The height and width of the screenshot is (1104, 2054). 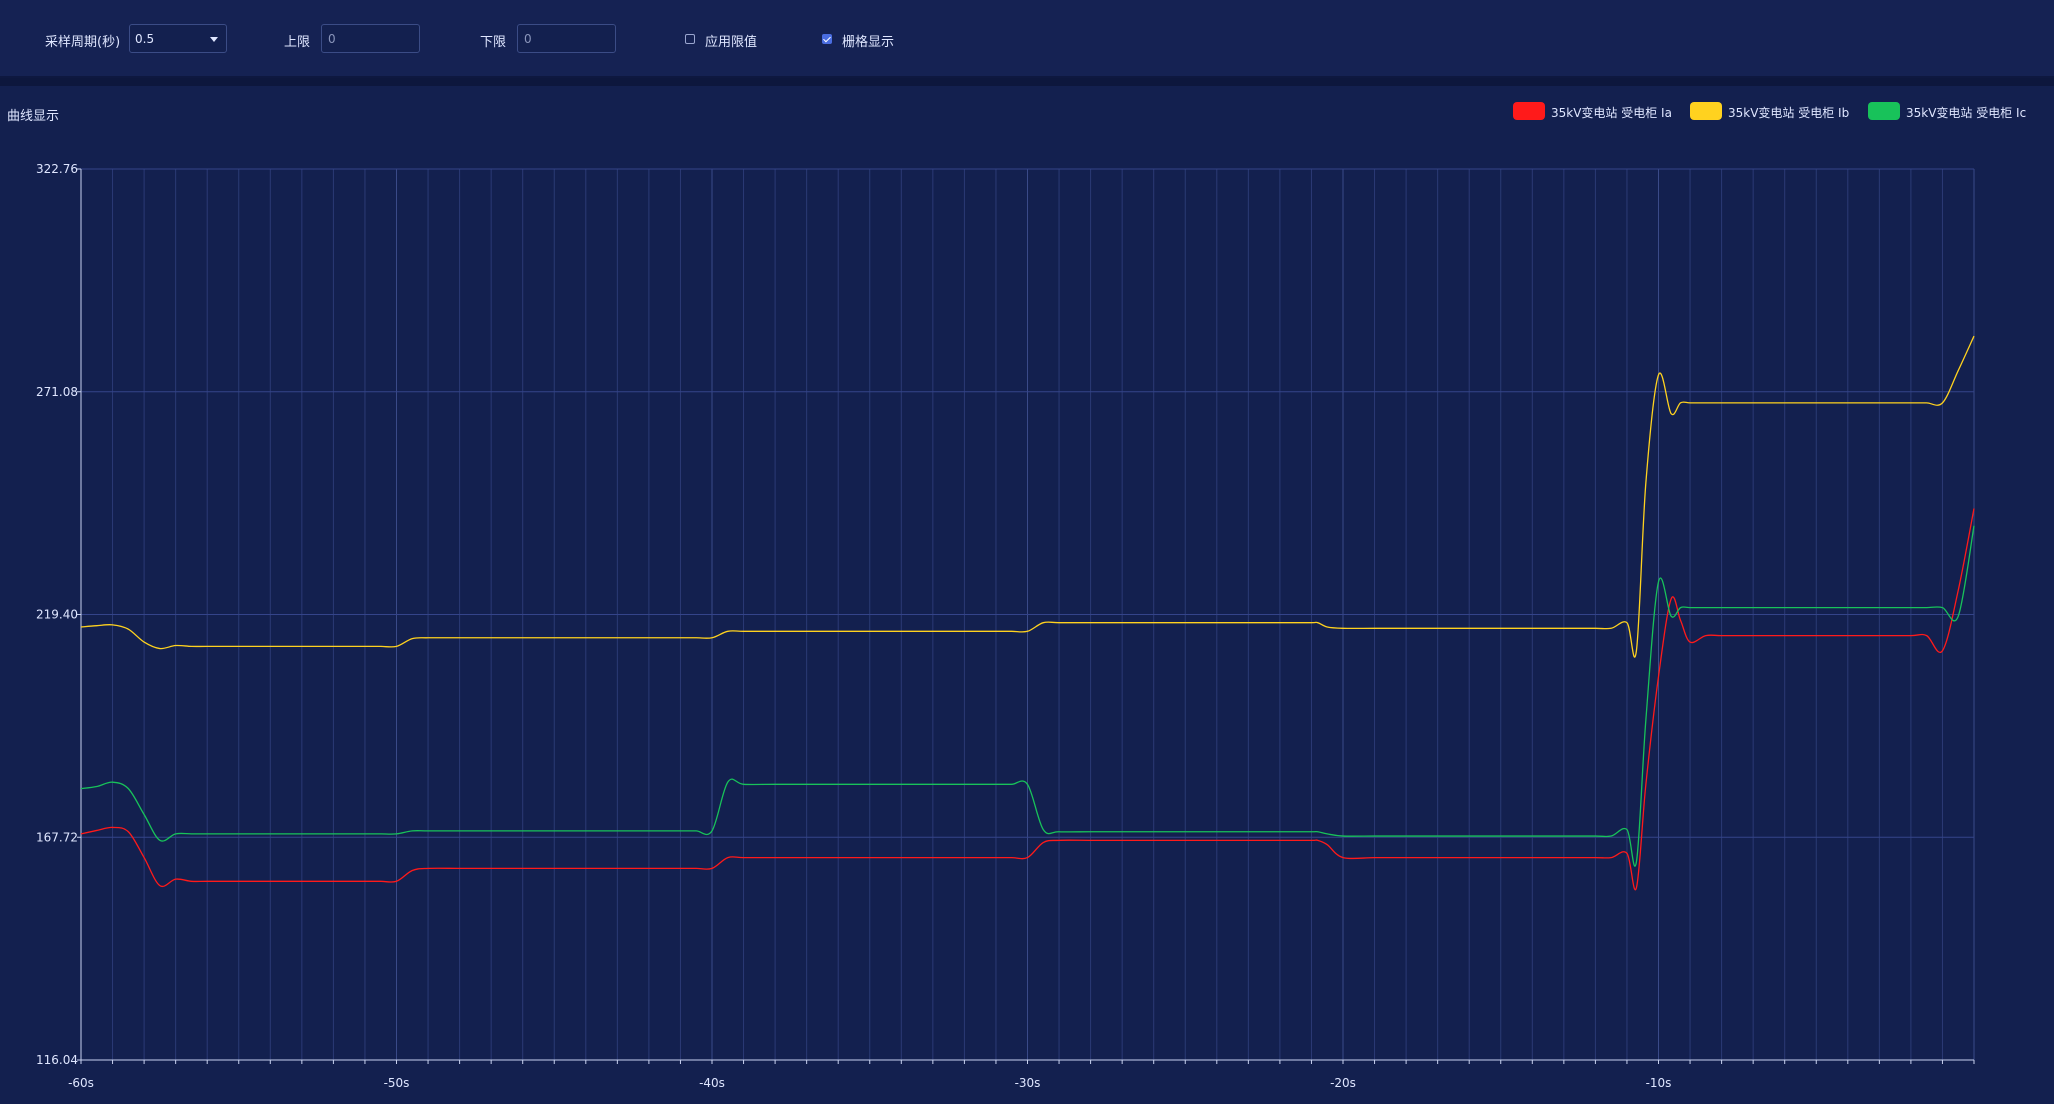 What do you see at coordinates (1028, 1083) in the screenshot?
I see `x-tick-label: -30s` at bounding box center [1028, 1083].